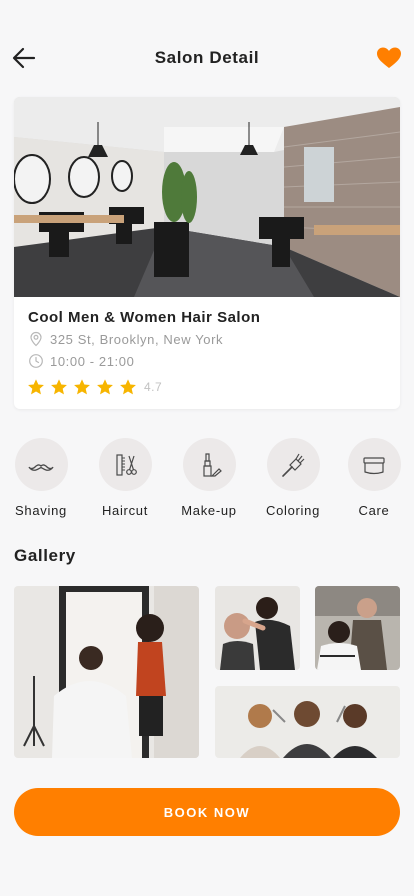  Describe the element at coordinates (36, 361) in the screenshot. I see `clock-icon` at that location.